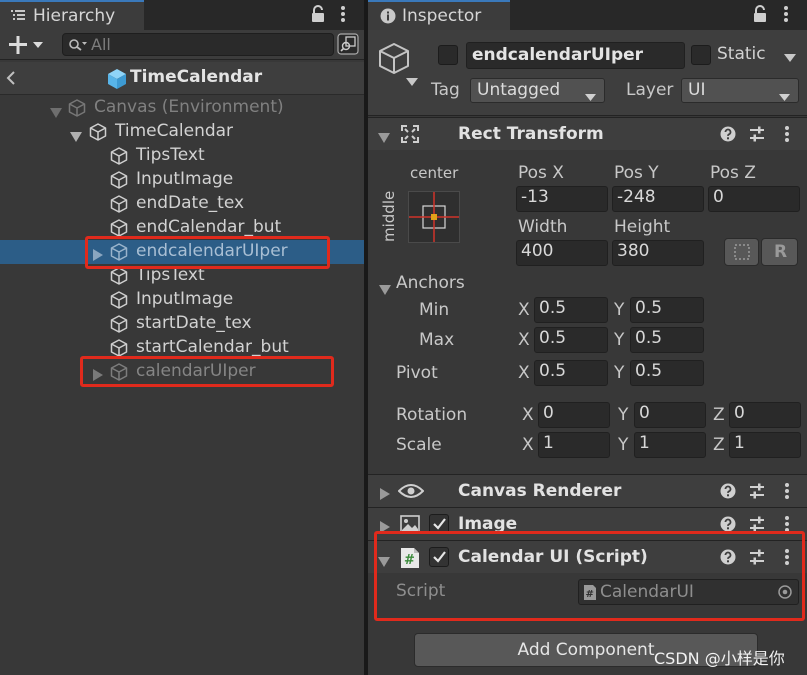  What do you see at coordinates (701, 55) in the screenshot?
I see `static-checkbox` at bounding box center [701, 55].